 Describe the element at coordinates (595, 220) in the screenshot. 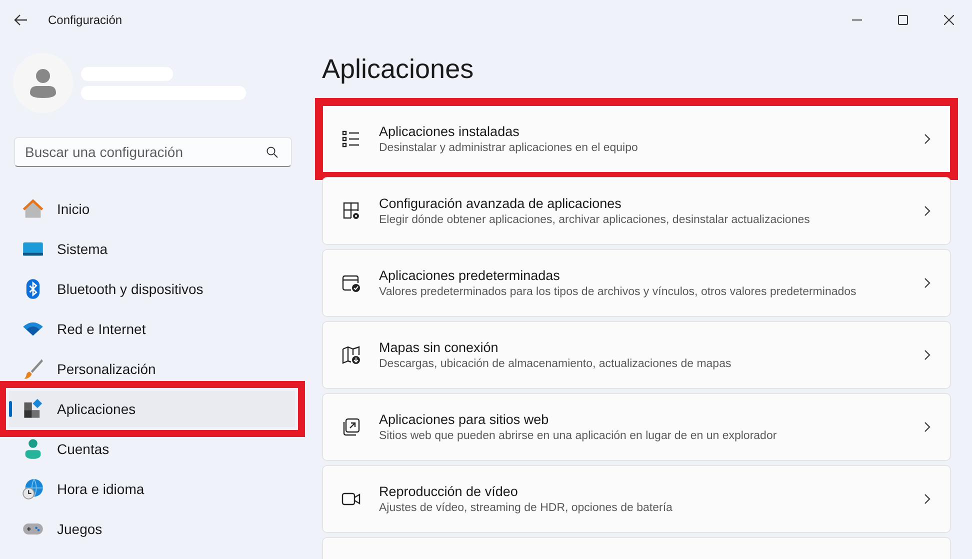

I see `card-description: Elegir dónde obtener aplicaciones, archivar aplicaciones, desinstalar actualizaciones` at that location.